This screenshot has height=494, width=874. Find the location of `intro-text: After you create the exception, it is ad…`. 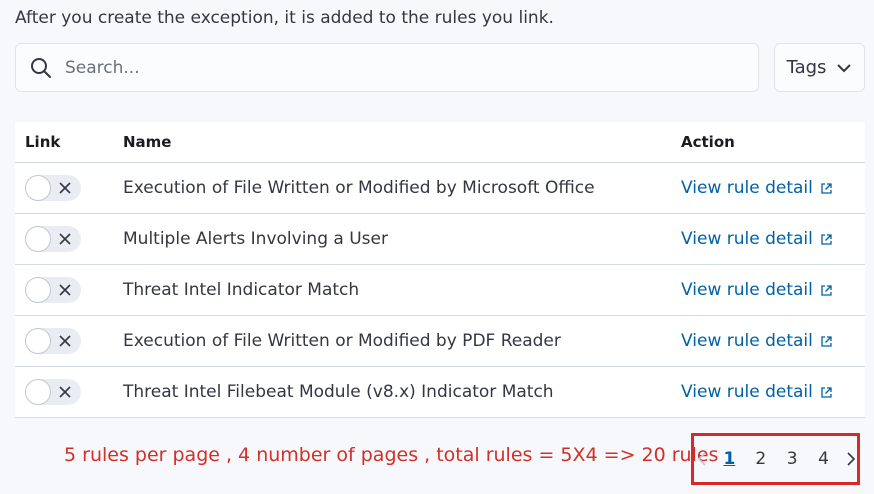

intro-text: After you create the exception, it is ad… is located at coordinates (284, 18).